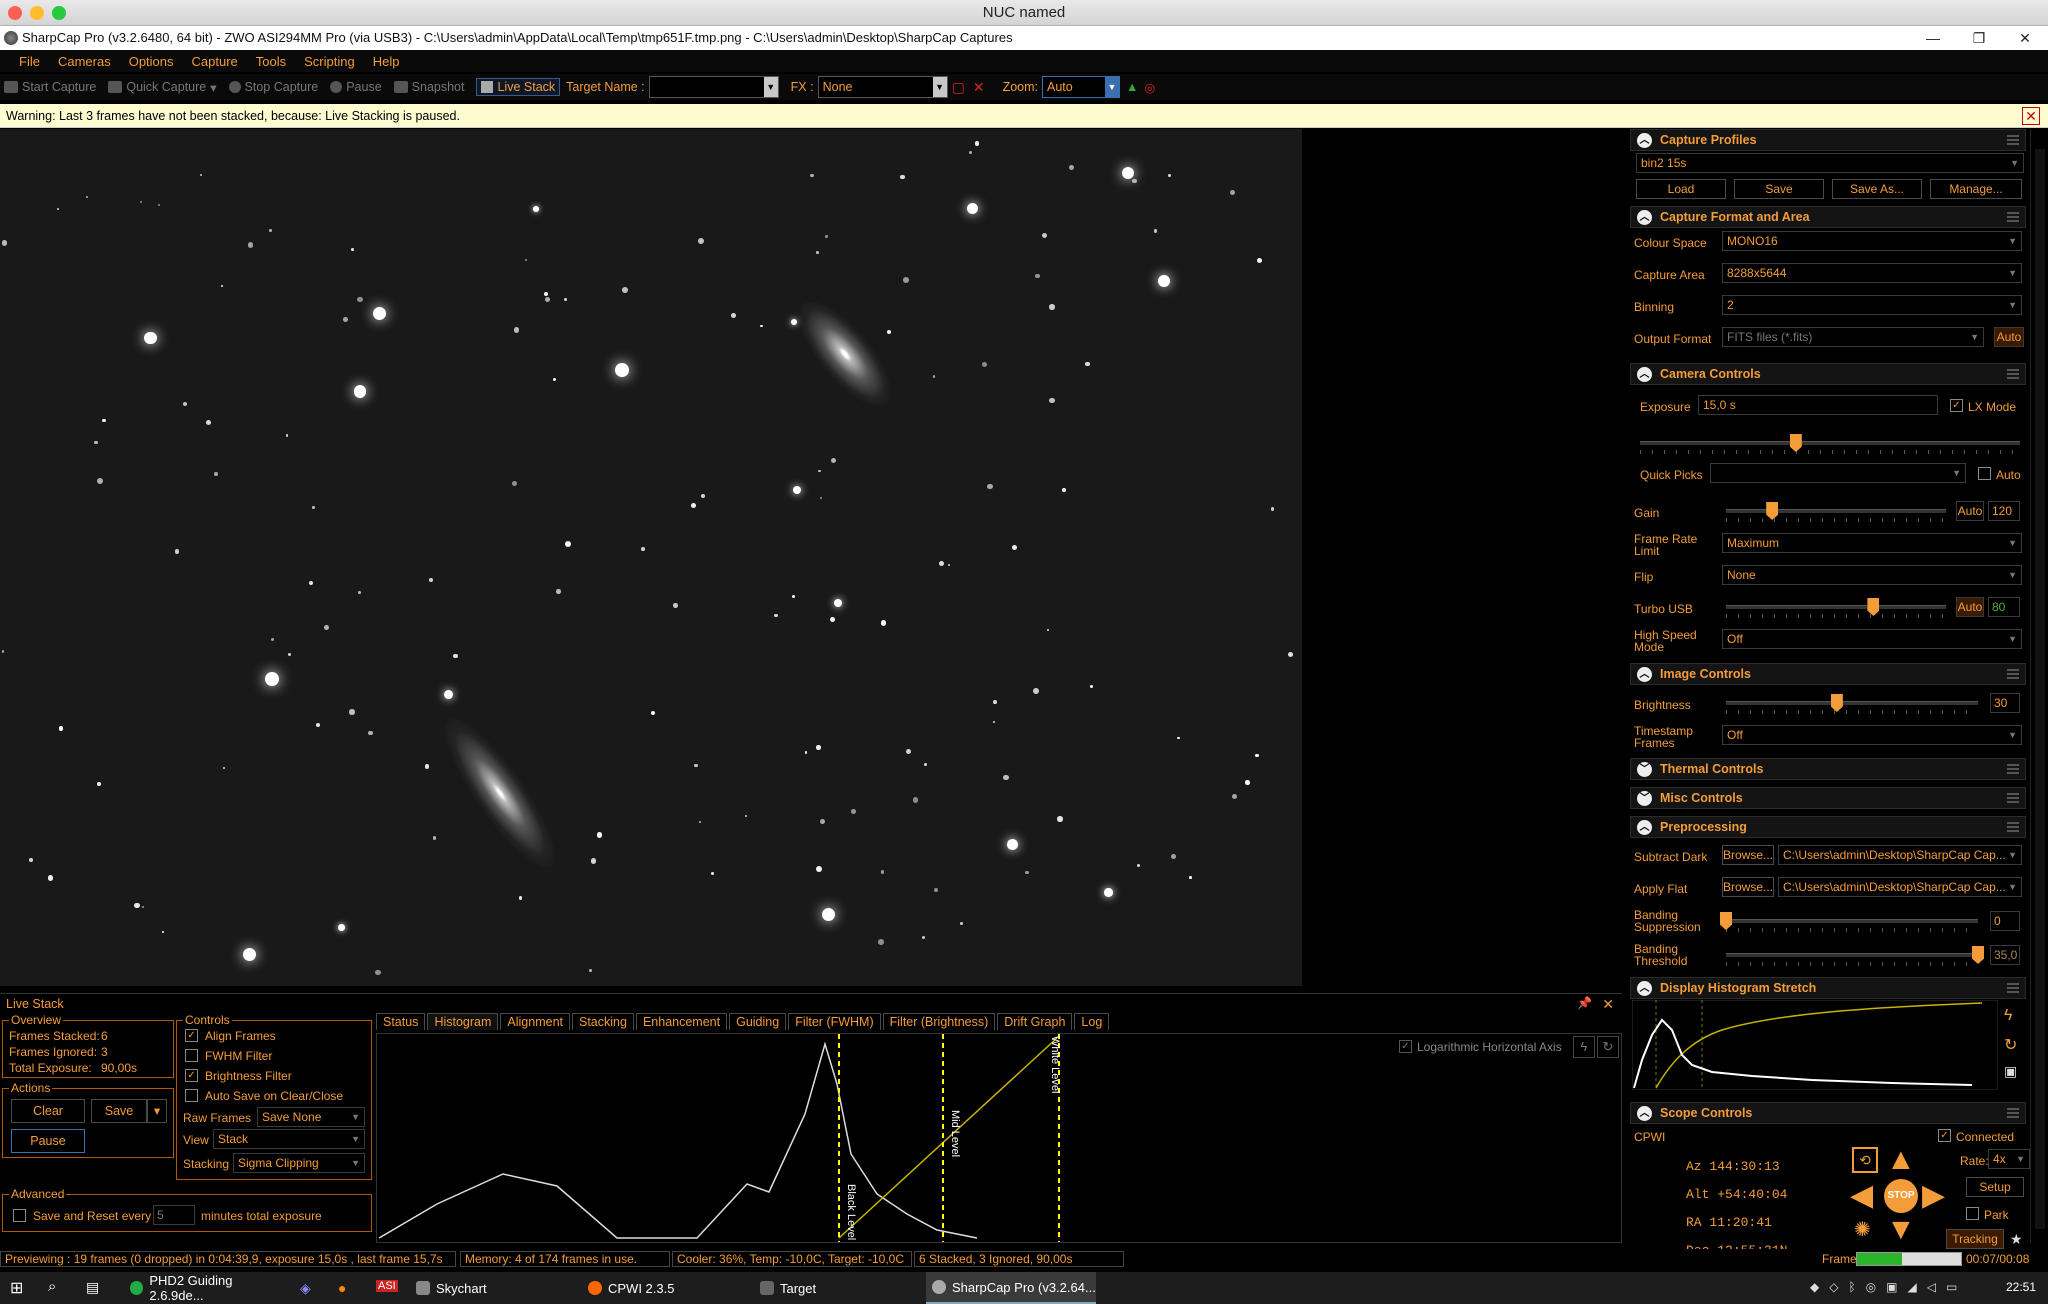 Image resolution: width=2048 pixels, height=1304 pixels. Describe the element at coordinates (1853, 337) in the screenshot. I see `output-format-select: FITS files (*.fits) ▼` at that location.